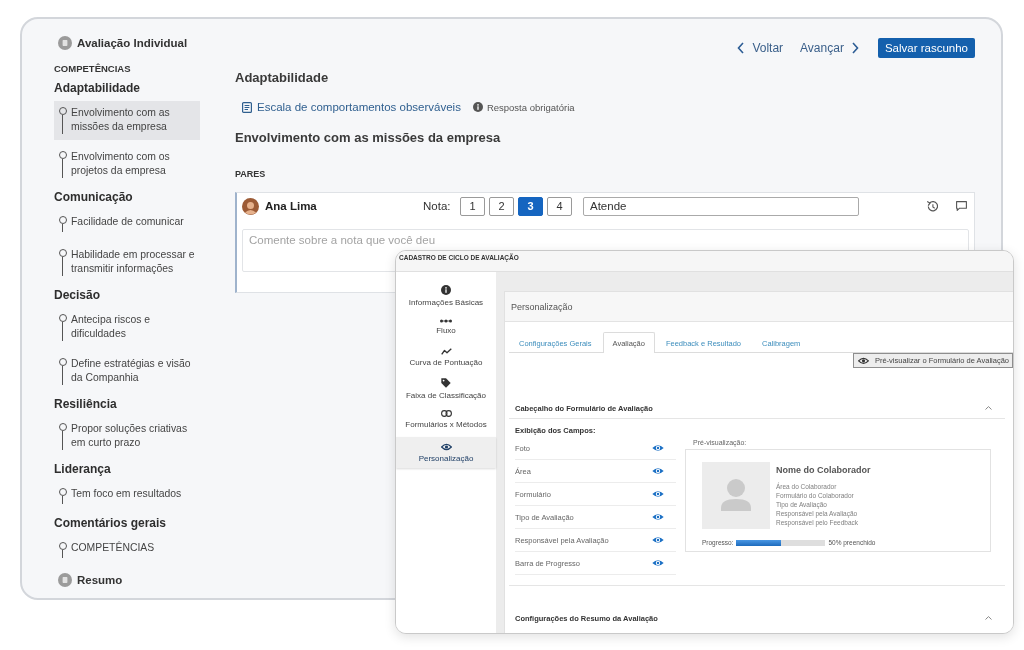 This screenshot has height=650, width=1024. I want to click on section-heading: Resumo, so click(100, 580).